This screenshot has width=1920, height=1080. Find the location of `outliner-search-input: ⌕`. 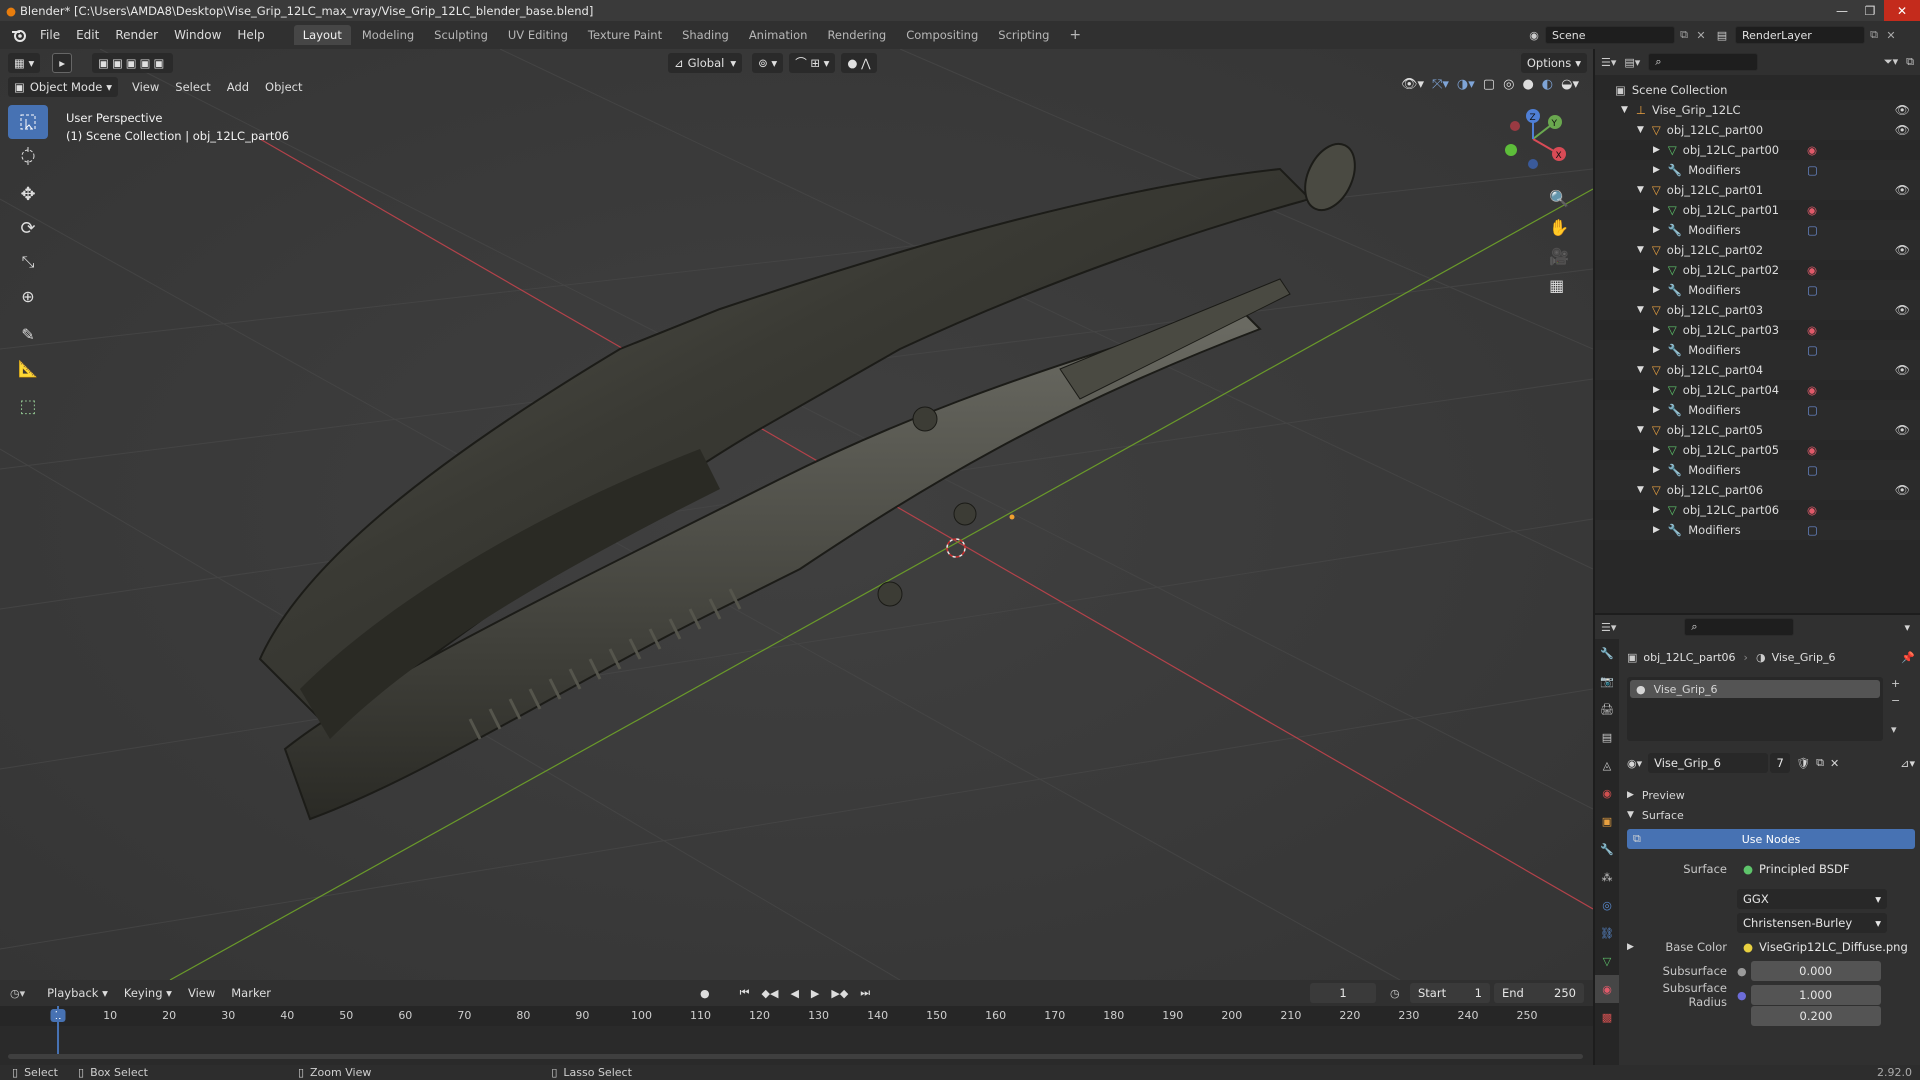

outliner-search-input: ⌕ is located at coordinates (1703, 62).